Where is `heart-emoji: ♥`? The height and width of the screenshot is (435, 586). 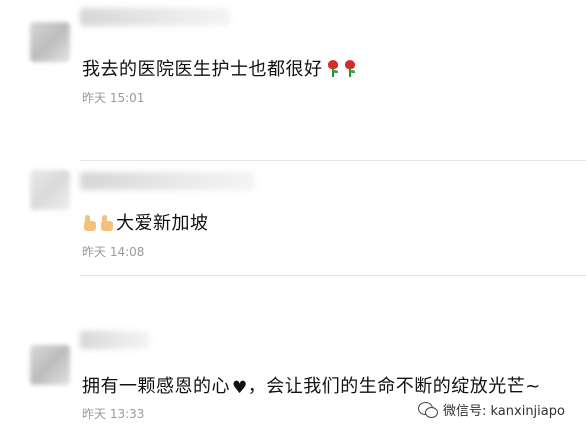 heart-emoji: ♥ is located at coordinates (240, 388).